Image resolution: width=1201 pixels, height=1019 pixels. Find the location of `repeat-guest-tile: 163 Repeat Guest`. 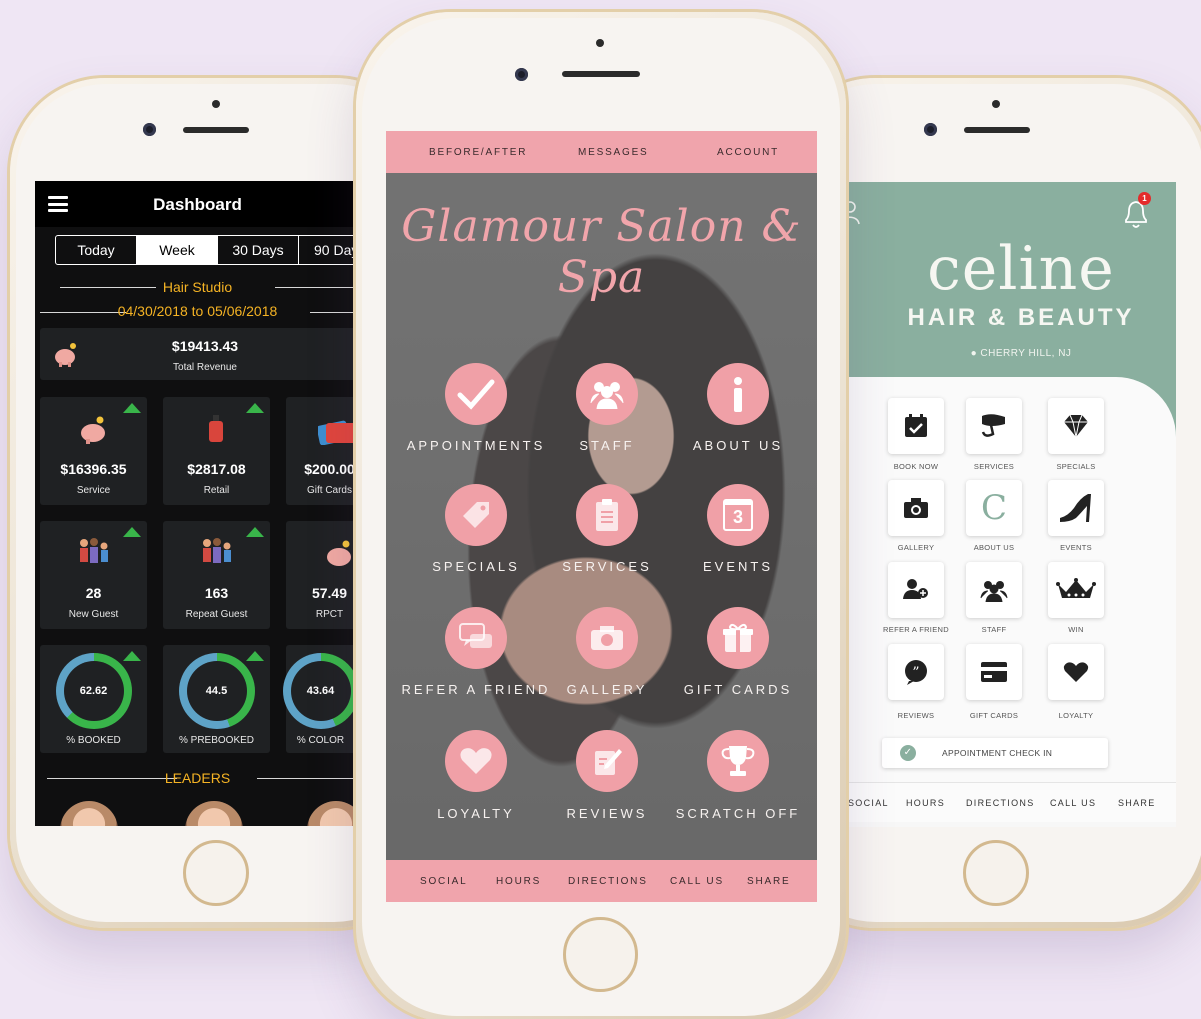

repeat-guest-tile: 163 Repeat Guest is located at coordinates (216, 575).